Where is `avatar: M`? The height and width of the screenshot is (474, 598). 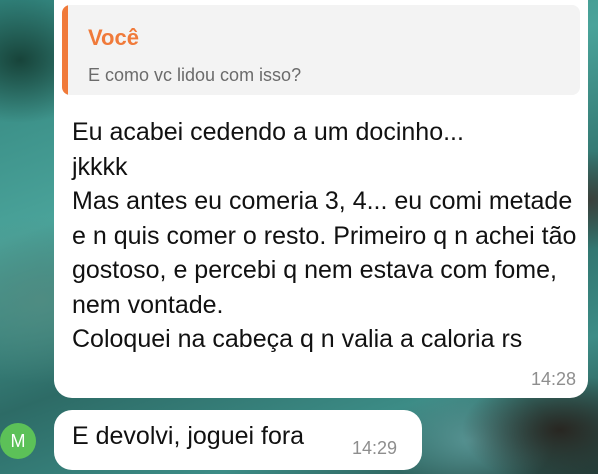
avatar: M is located at coordinates (18, 441).